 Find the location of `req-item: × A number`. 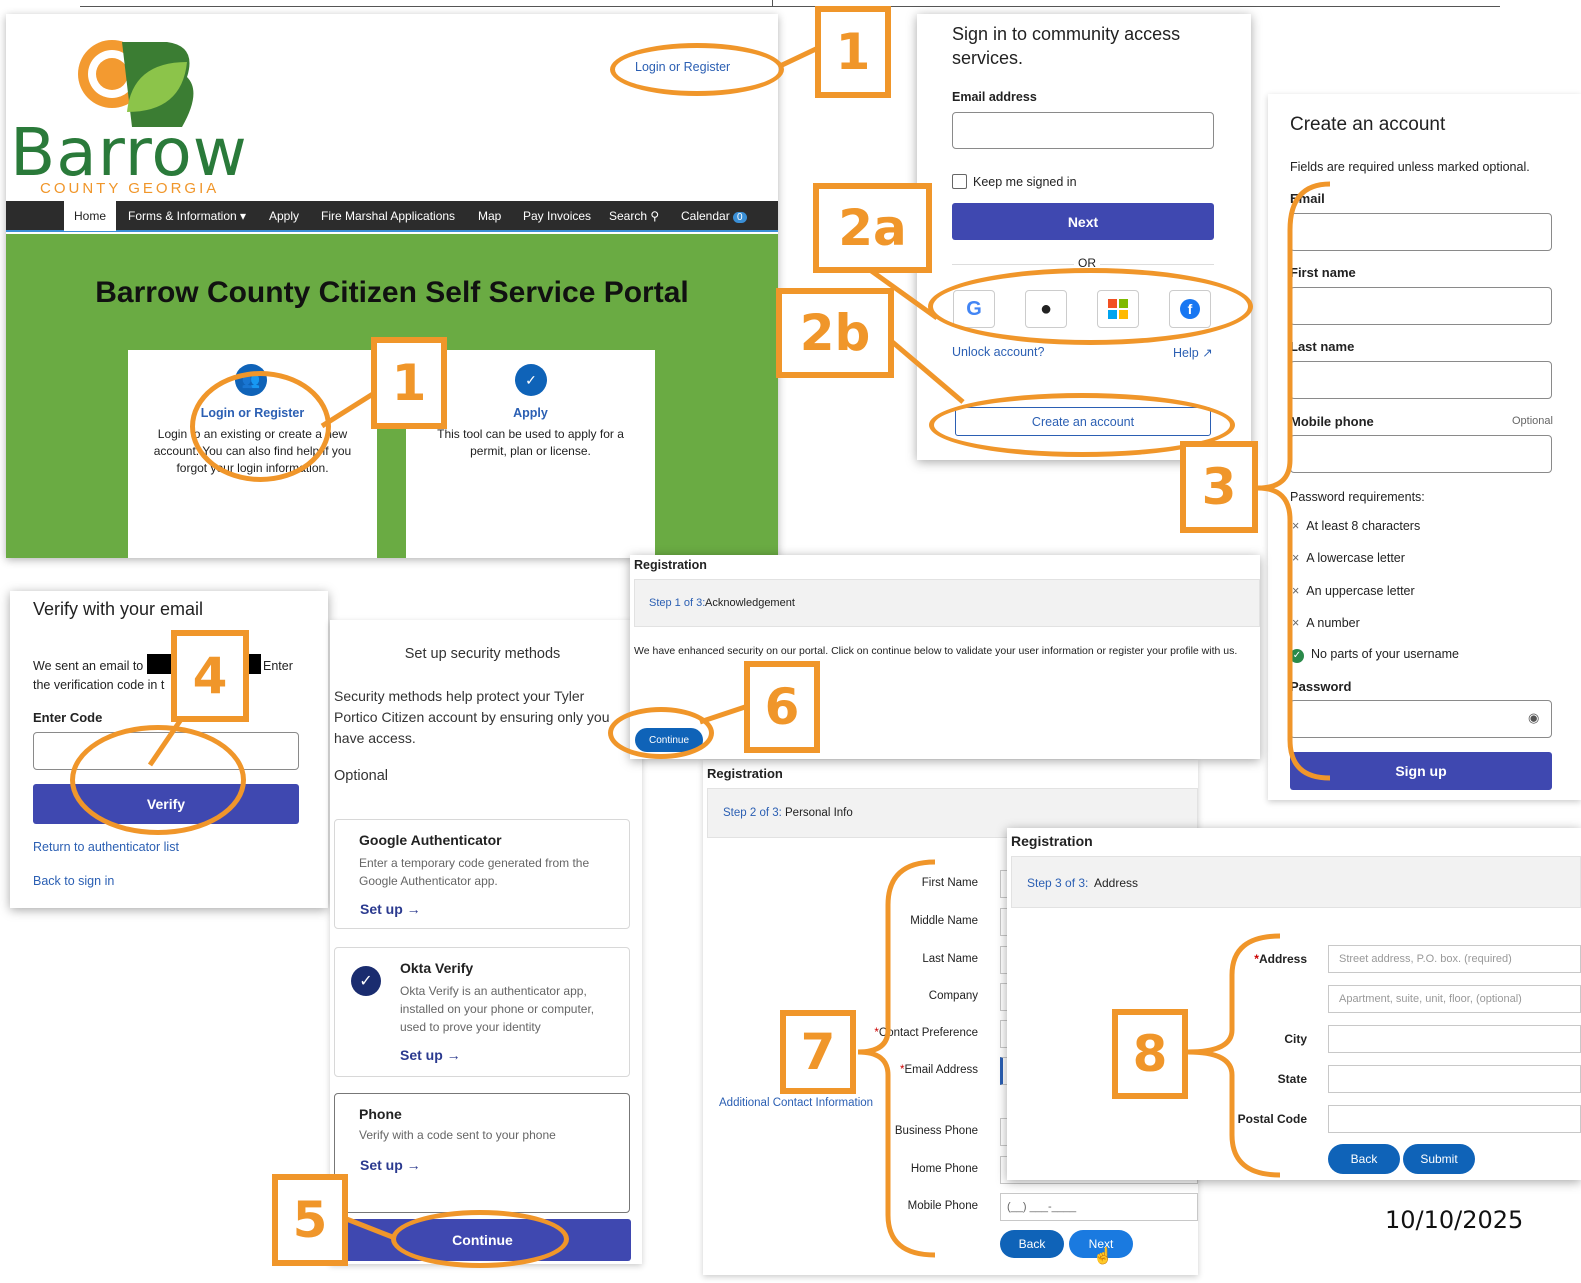

req-item: × A number is located at coordinates (1326, 623).